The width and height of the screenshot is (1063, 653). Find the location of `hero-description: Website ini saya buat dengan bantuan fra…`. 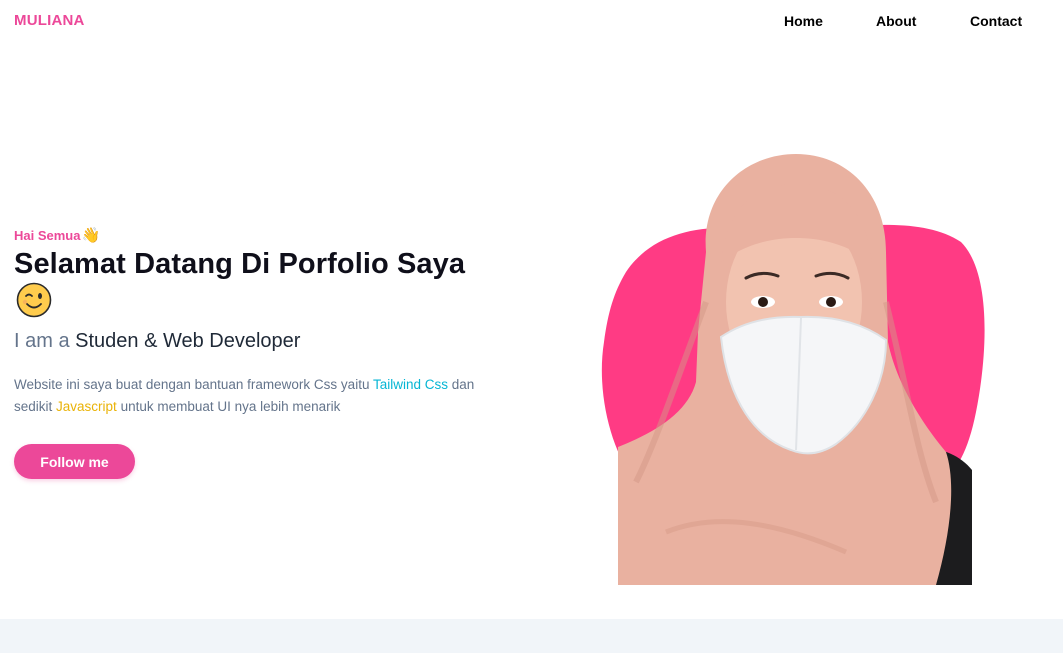

hero-description: Website ini saya buat dengan bantuan fra… is located at coordinates (254, 396).